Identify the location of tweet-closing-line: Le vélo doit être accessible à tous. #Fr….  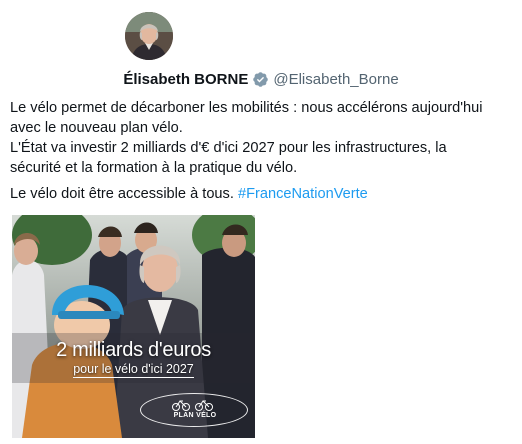
(260, 194).